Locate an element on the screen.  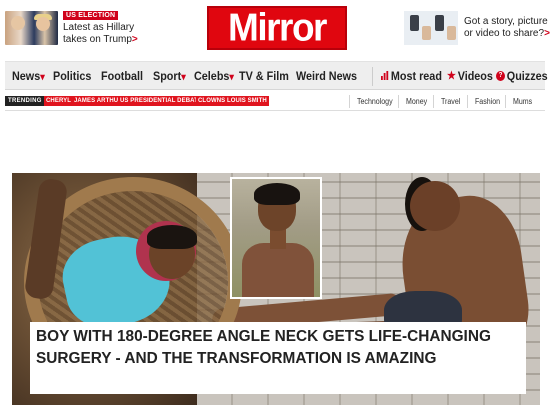
trending-label: TRENDING is located at coordinates (28, 101).